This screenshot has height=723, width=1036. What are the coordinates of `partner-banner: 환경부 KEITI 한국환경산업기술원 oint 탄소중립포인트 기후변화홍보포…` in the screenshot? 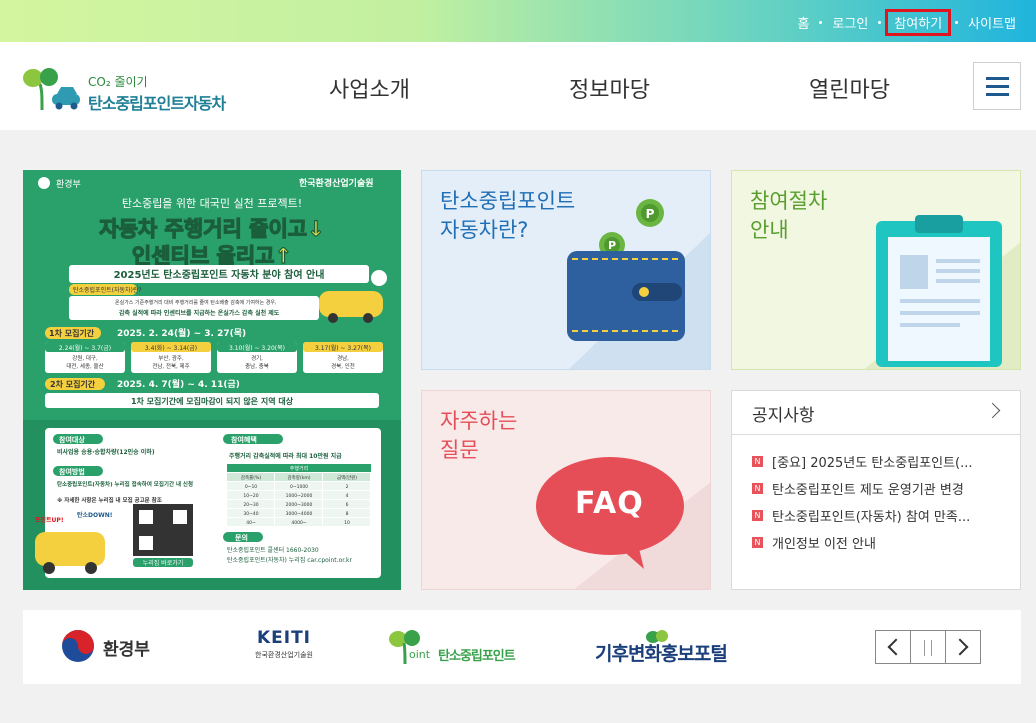 It's located at (522, 647).